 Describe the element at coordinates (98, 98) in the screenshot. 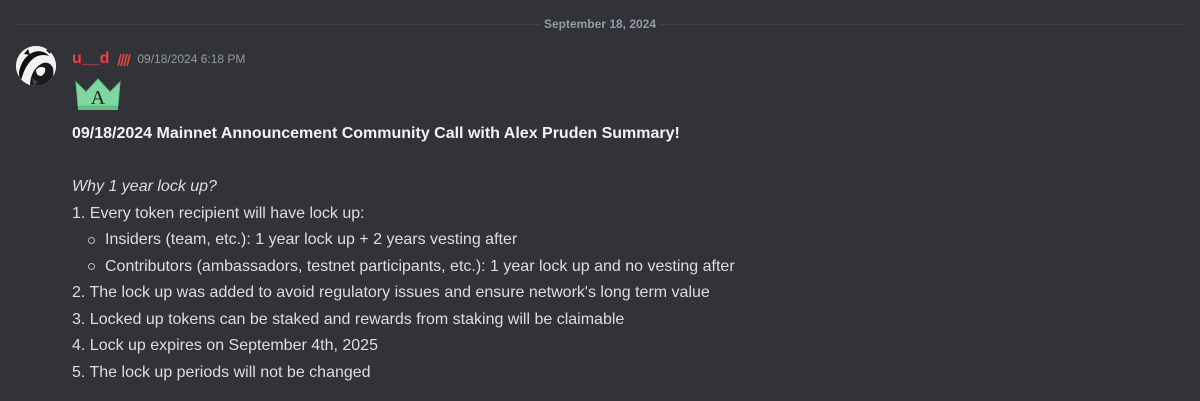

I see `emoji-letter: A` at that location.